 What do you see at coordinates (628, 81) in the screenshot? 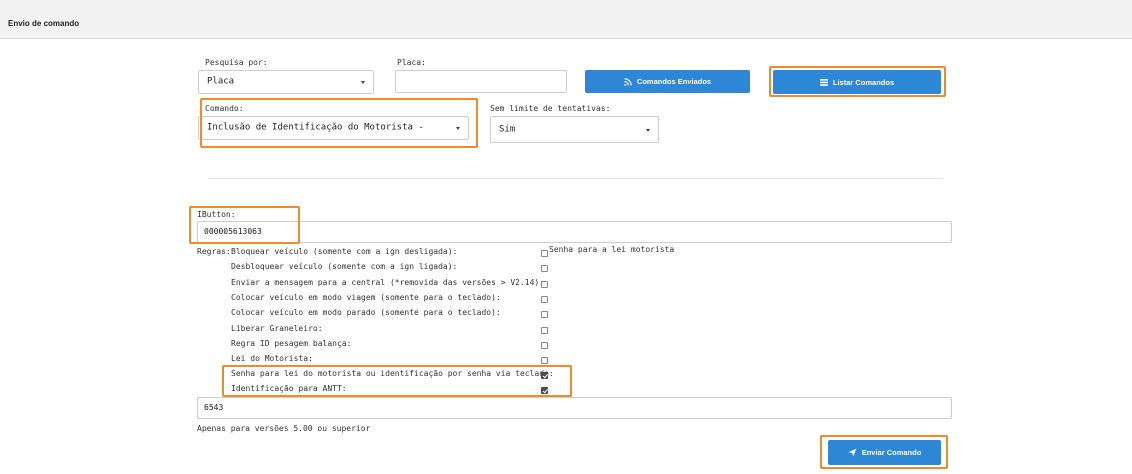
I see `rss-icon` at bounding box center [628, 81].